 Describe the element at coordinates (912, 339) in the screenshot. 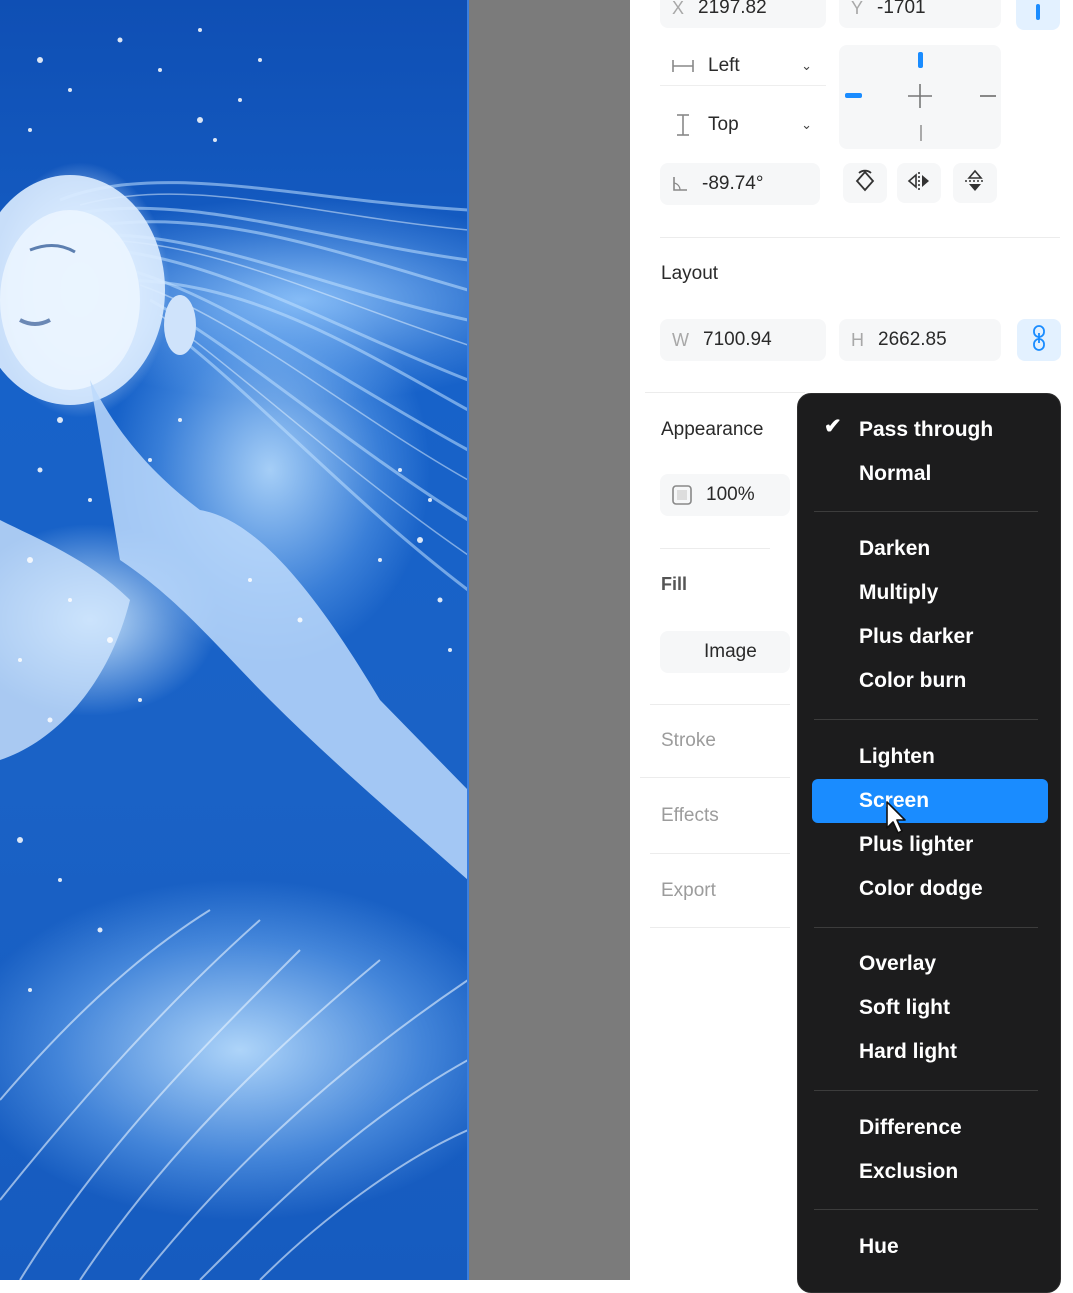

I see `height-value: 2662.85` at that location.